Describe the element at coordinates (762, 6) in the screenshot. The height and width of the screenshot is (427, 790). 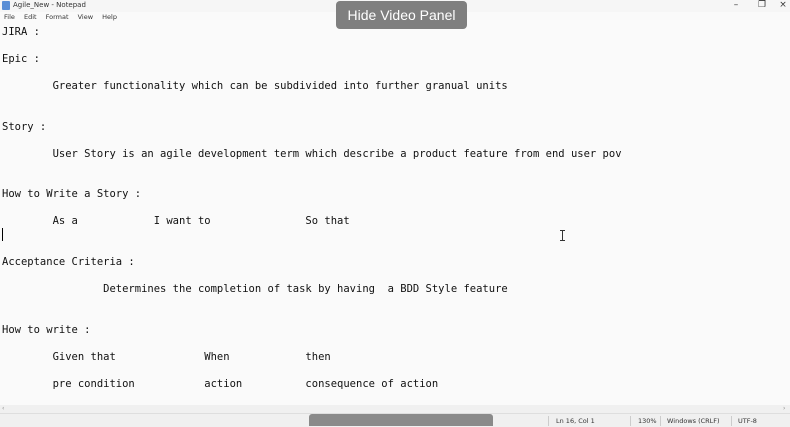
I see `maximize-button: ❐` at that location.